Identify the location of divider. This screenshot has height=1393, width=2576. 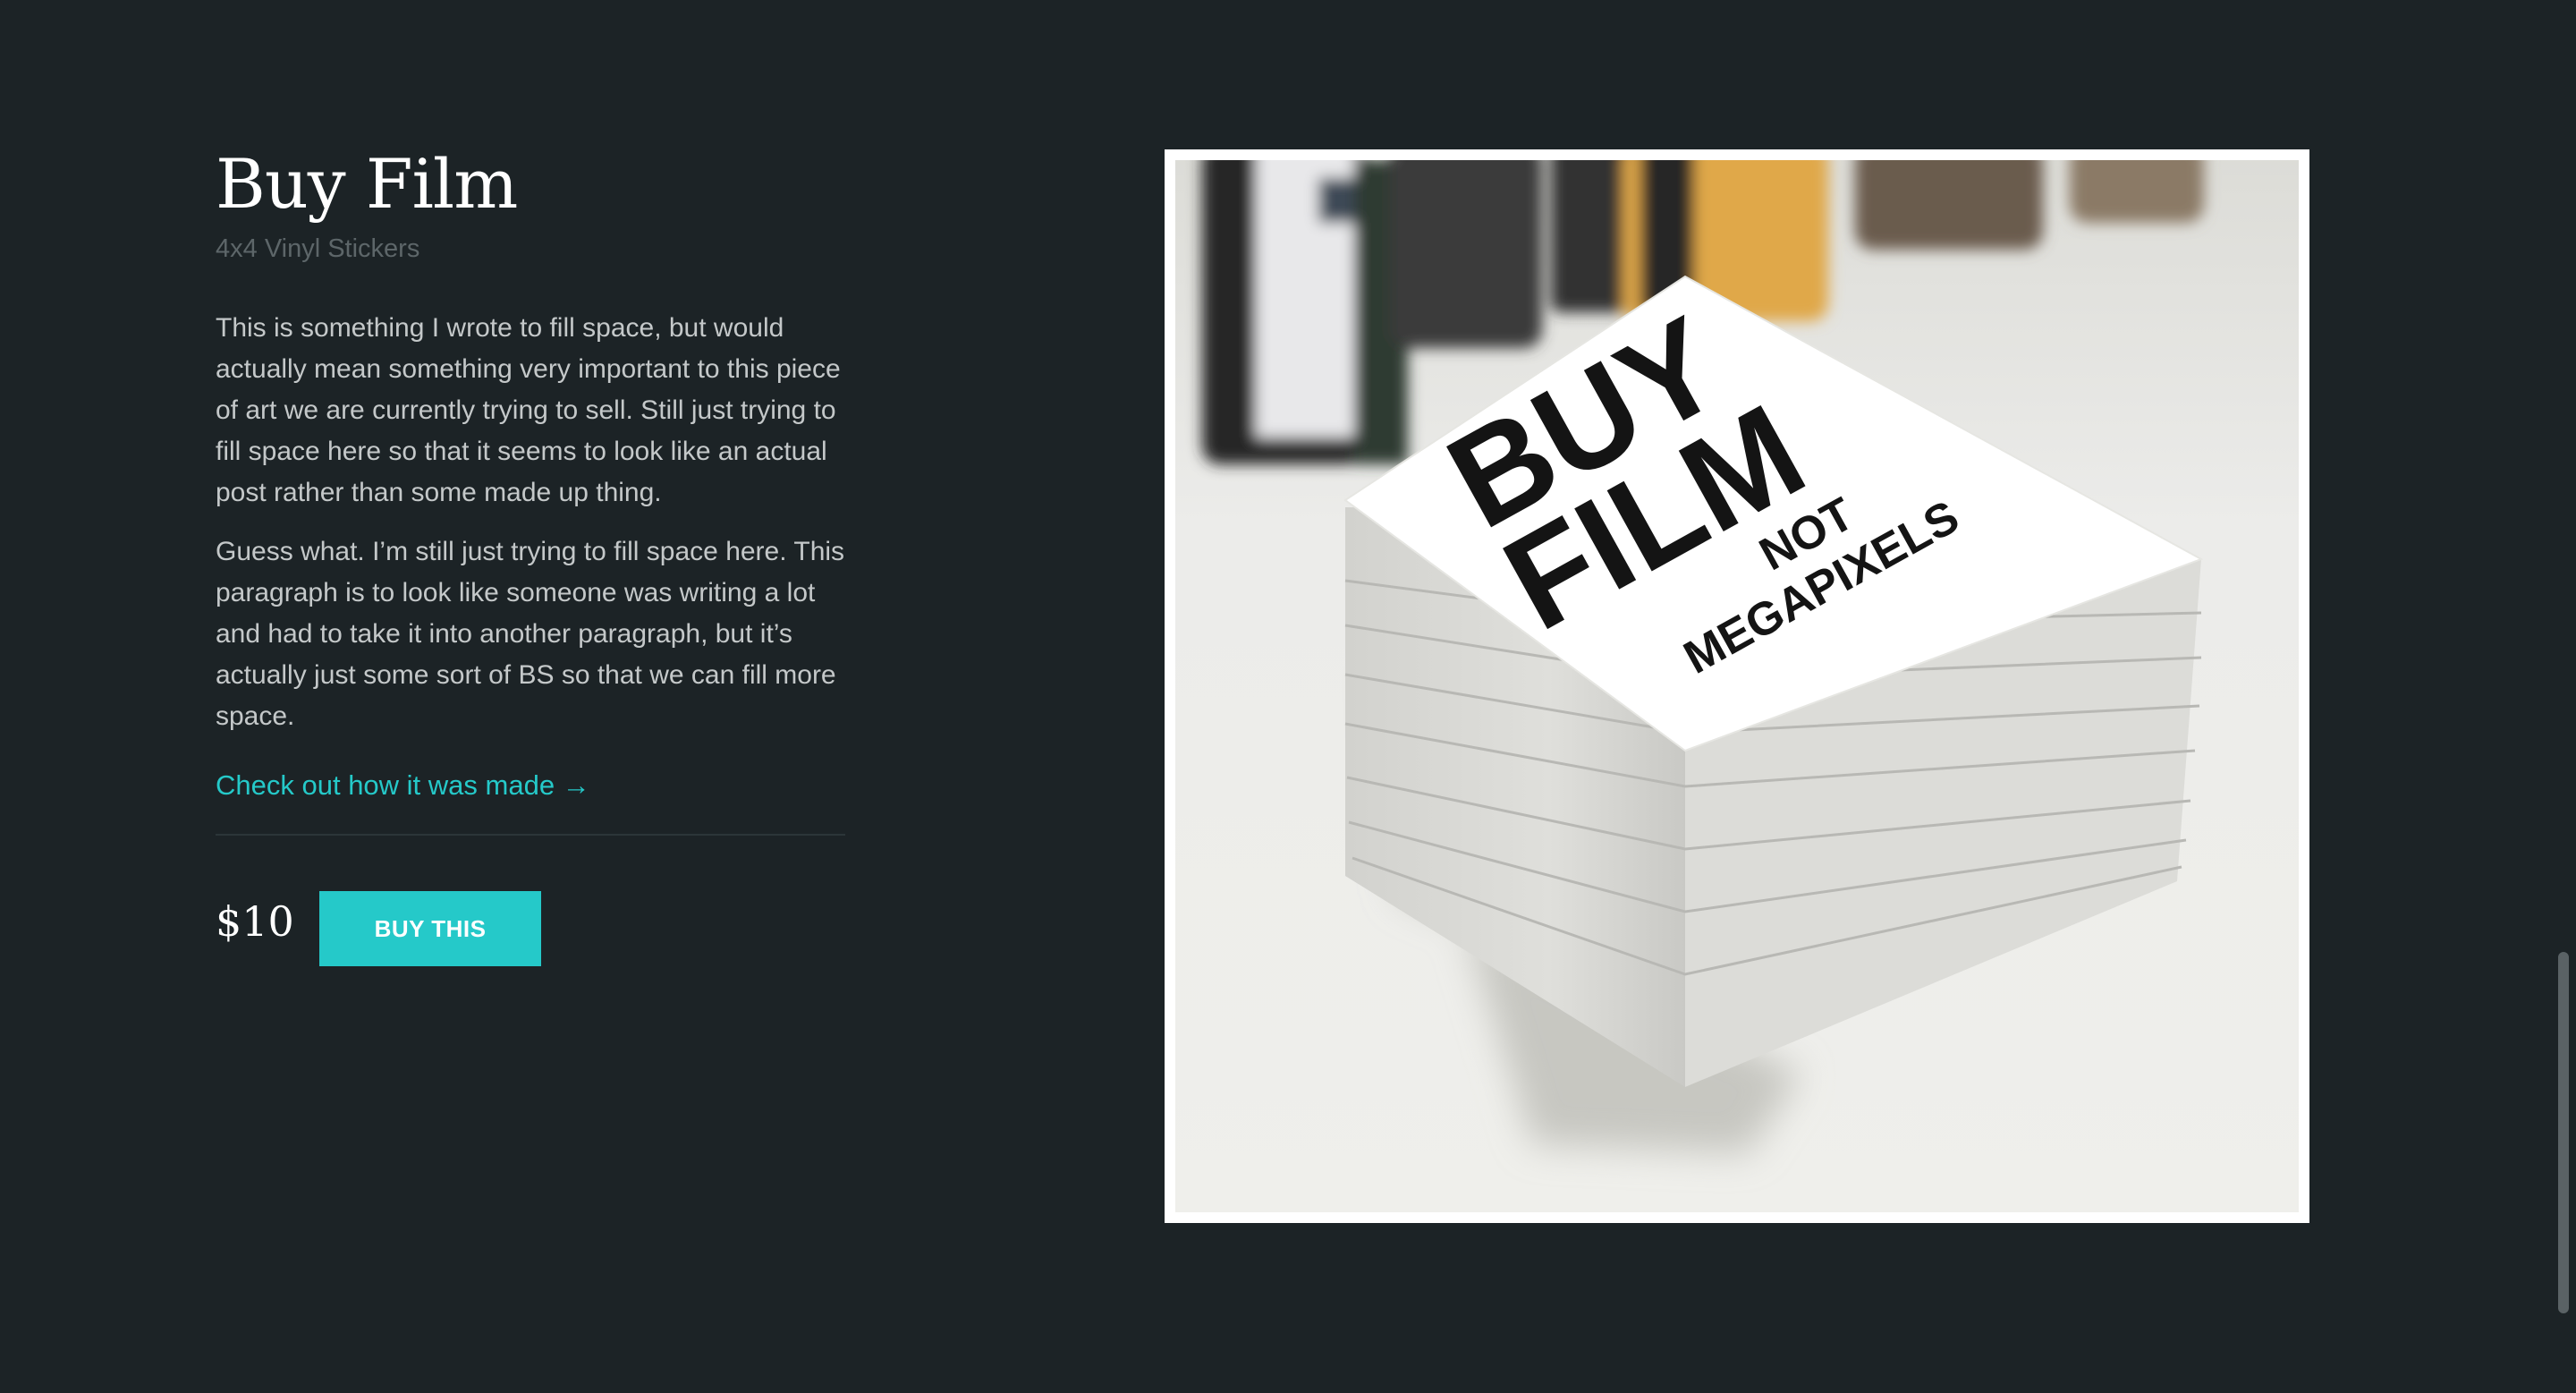
(530, 835).